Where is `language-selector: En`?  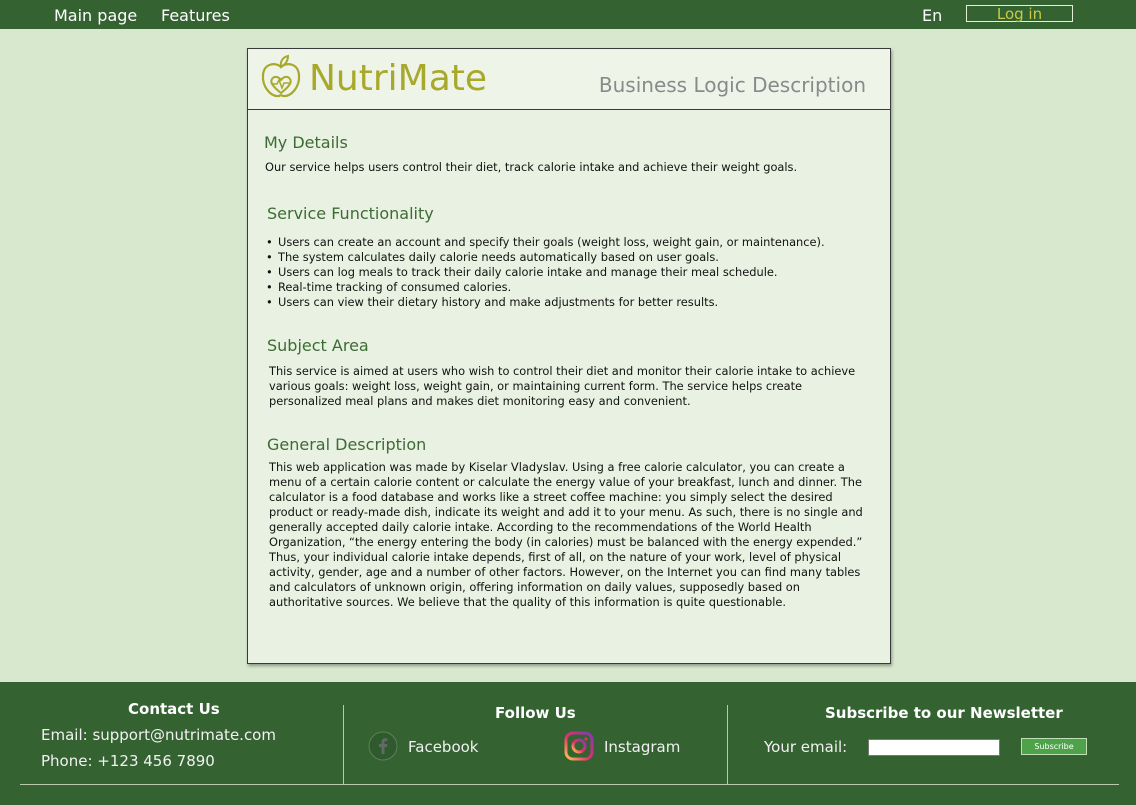
language-selector: En is located at coordinates (932, 15).